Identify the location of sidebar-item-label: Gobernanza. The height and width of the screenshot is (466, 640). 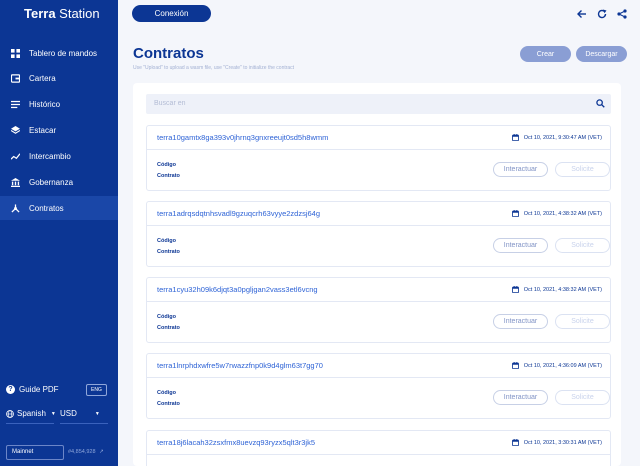
(51, 182).